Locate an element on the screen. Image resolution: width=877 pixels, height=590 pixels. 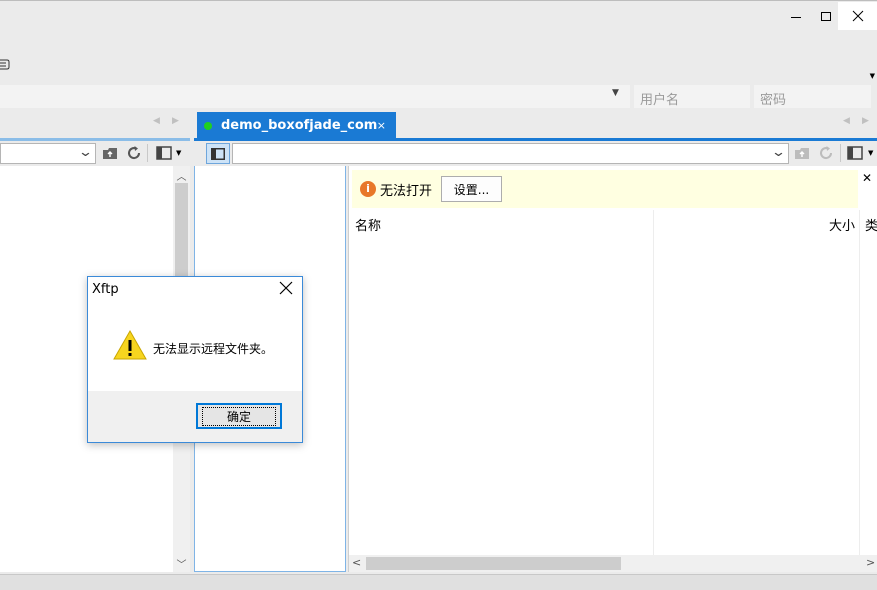
local-scroll-thumb is located at coordinates (181, 233).